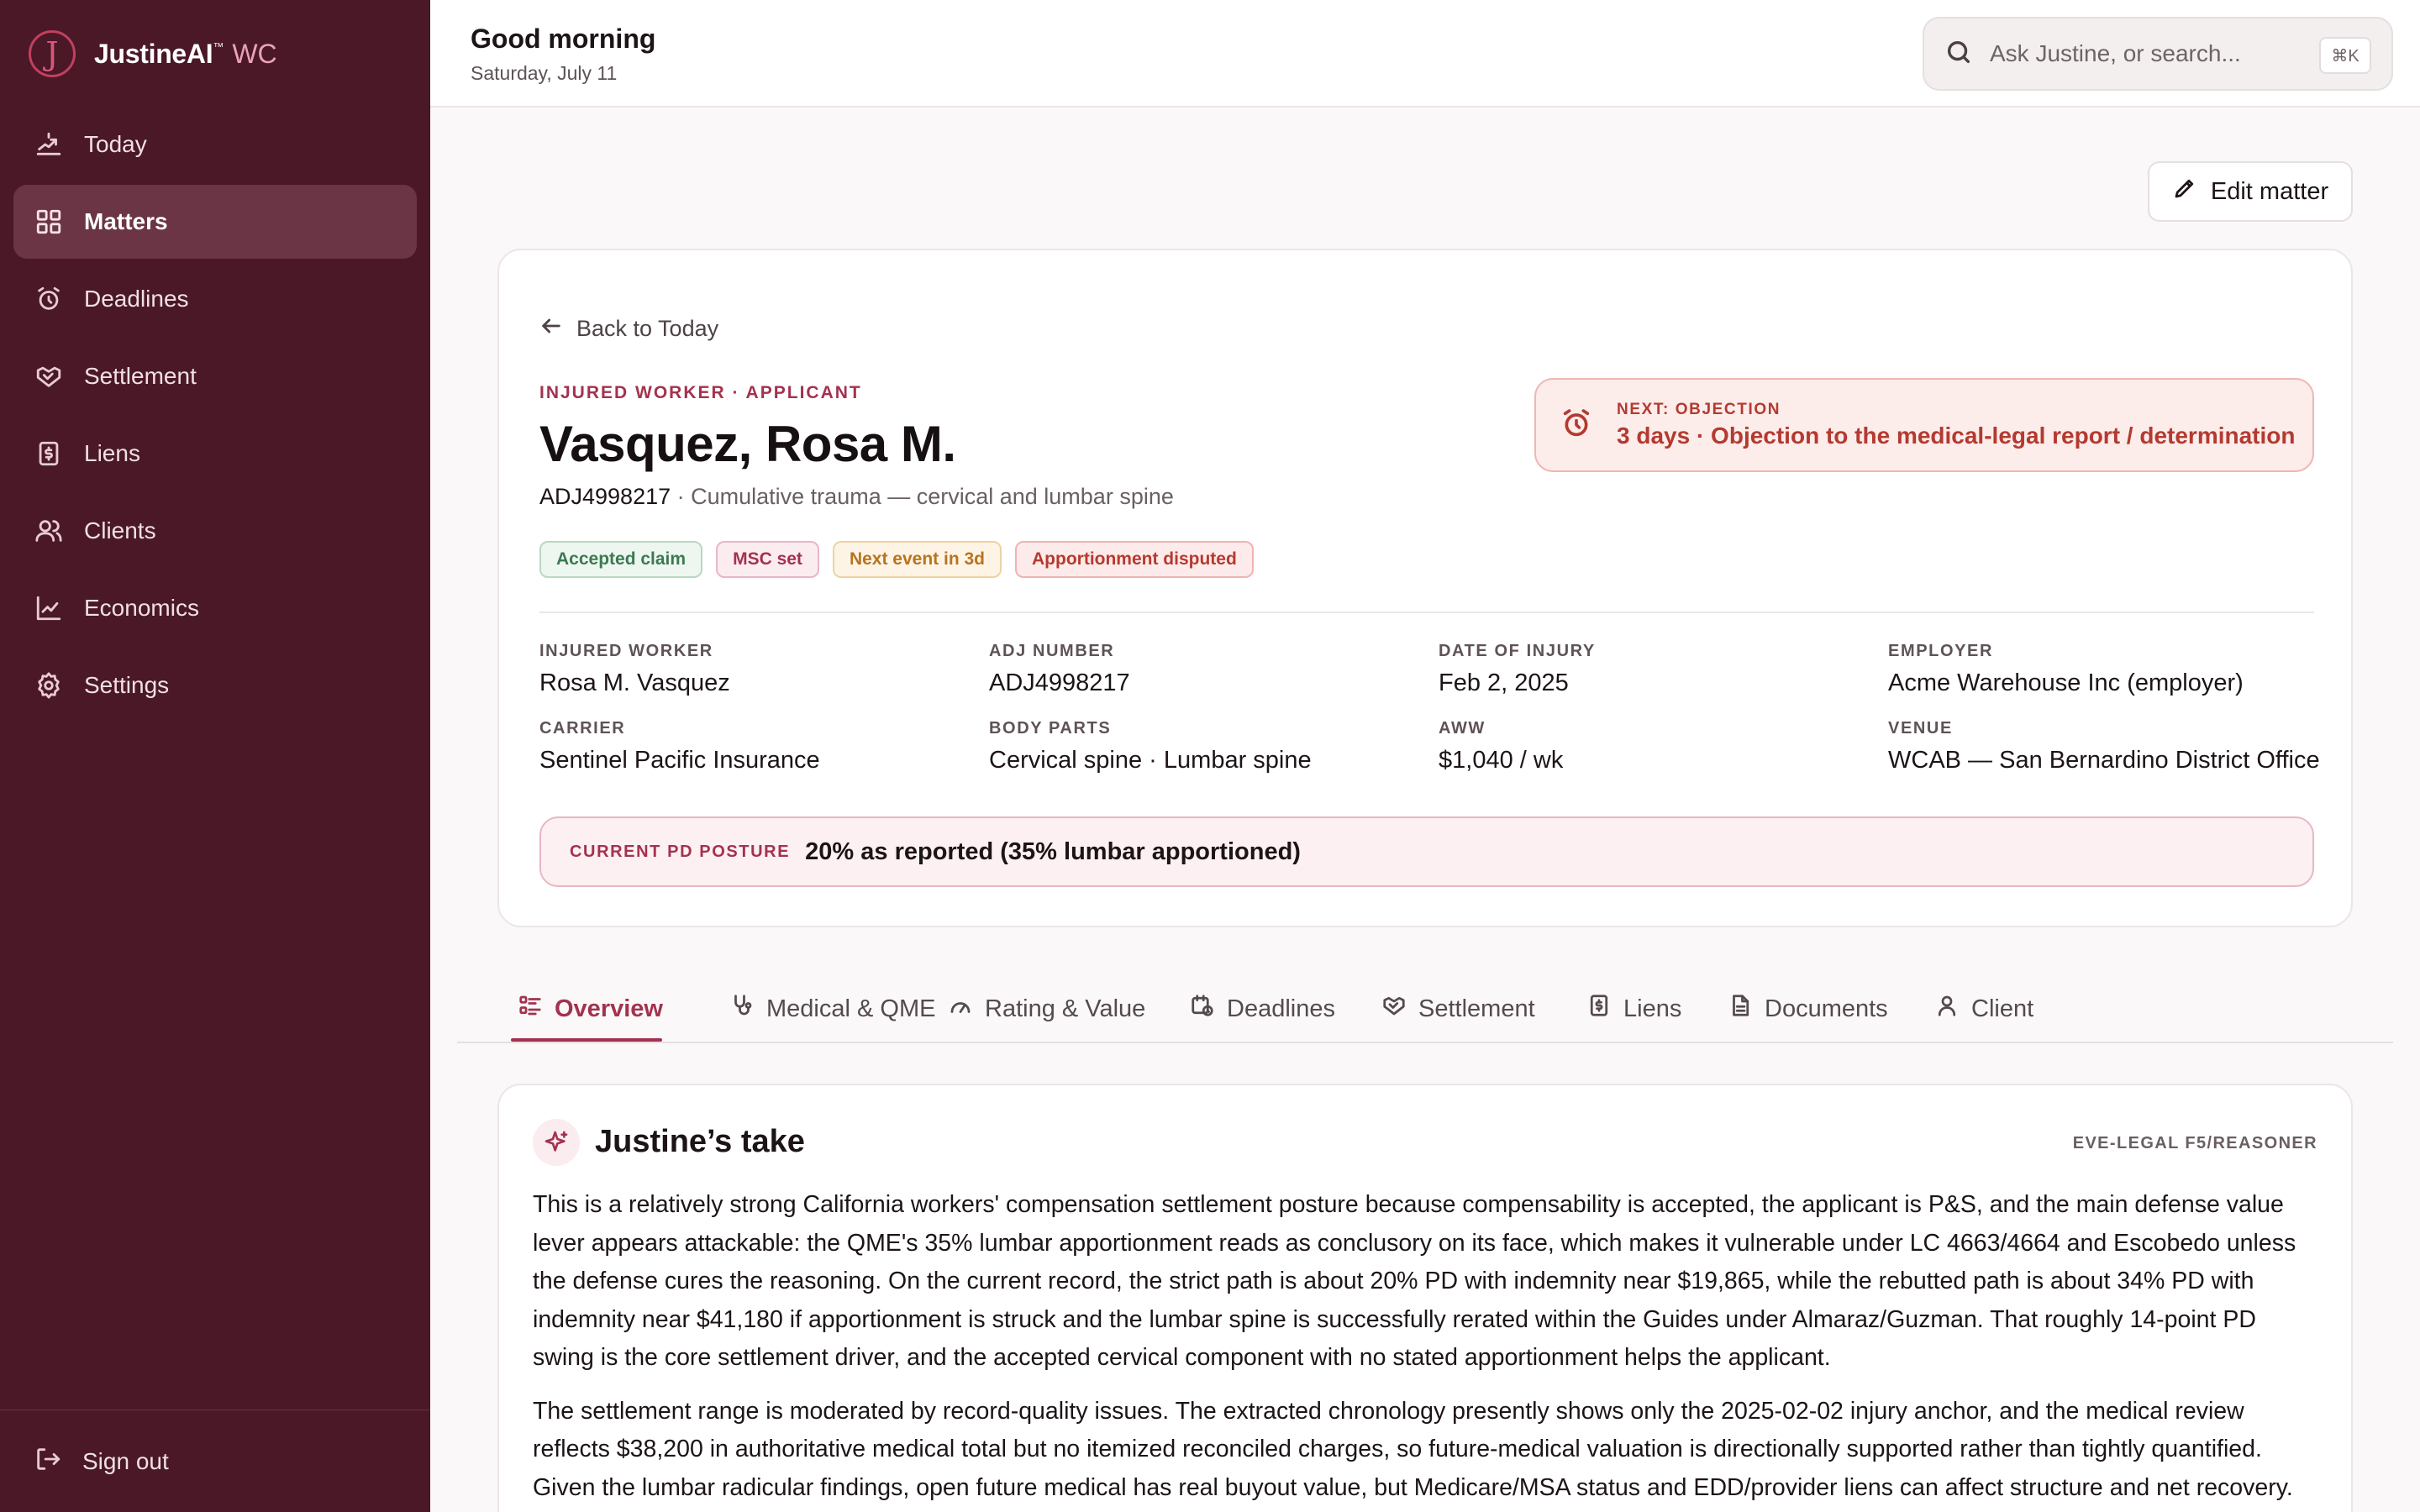  What do you see at coordinates (1652, 1008) in the screenshot?
I see `tab-label: Liens` at bounding box center [1652, 1008].